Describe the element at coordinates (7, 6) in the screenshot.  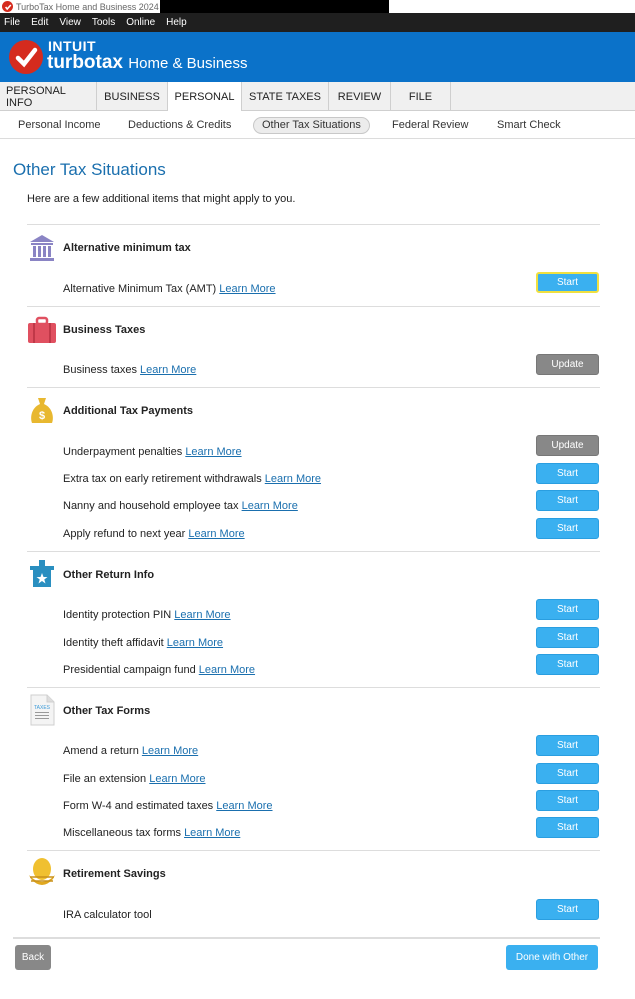
I see `turbotax-check-icon` at that location.